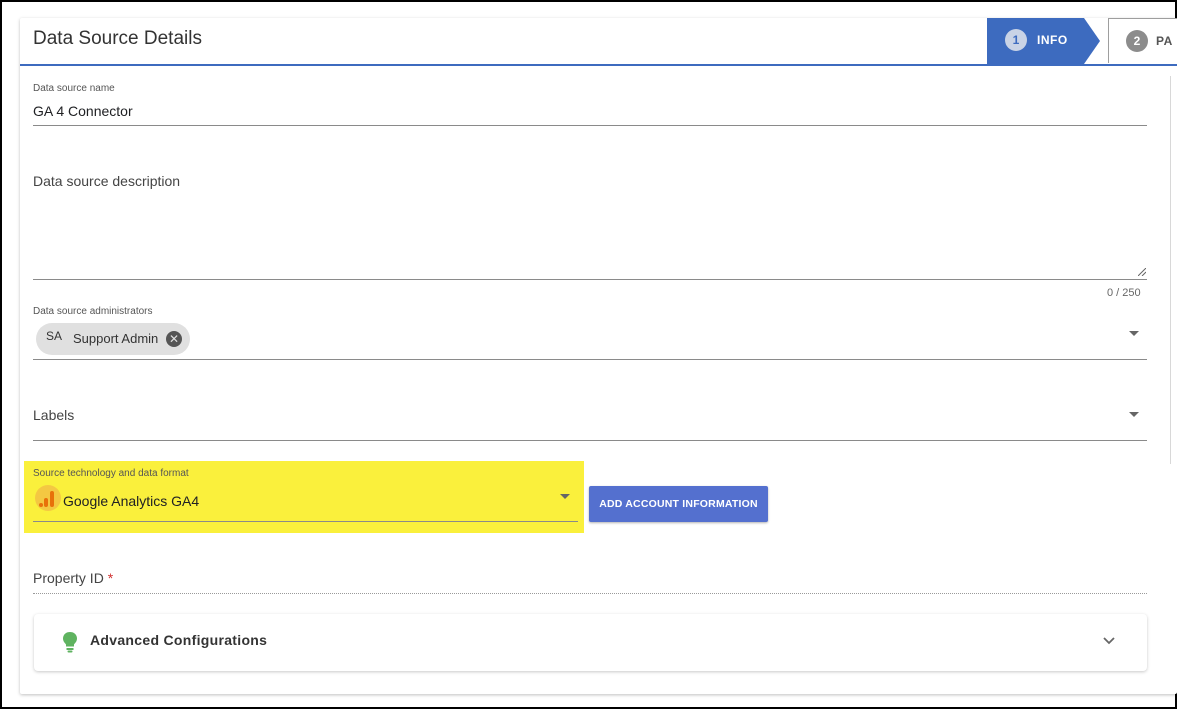  Describe the element at coordinates (1016, 40) in the screenshot. I see `step-info-number: 1` at that location.